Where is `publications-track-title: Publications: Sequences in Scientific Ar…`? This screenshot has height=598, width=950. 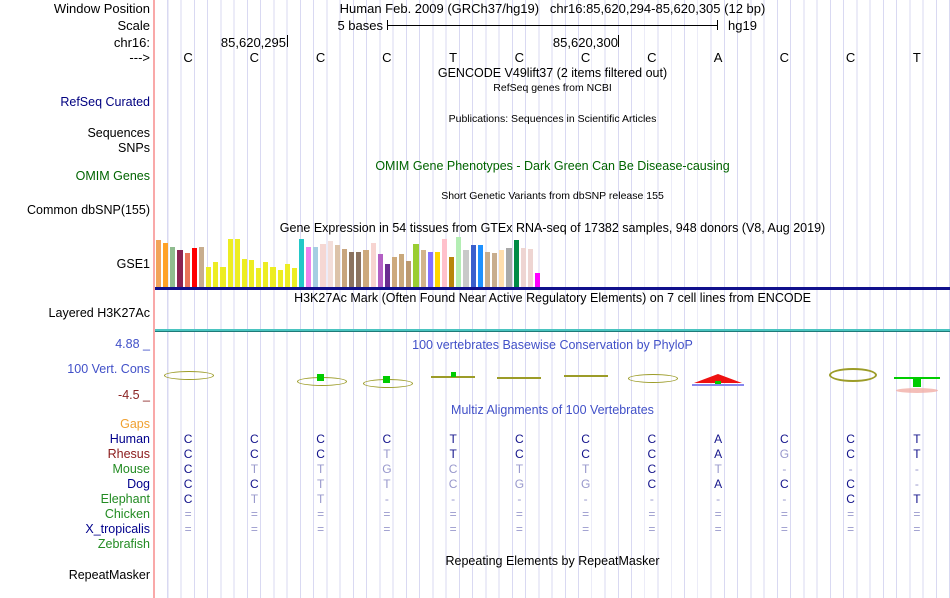
publications-track-title: Publications: Sequences in Scientific Ar… is located at coordinates (552, 119).